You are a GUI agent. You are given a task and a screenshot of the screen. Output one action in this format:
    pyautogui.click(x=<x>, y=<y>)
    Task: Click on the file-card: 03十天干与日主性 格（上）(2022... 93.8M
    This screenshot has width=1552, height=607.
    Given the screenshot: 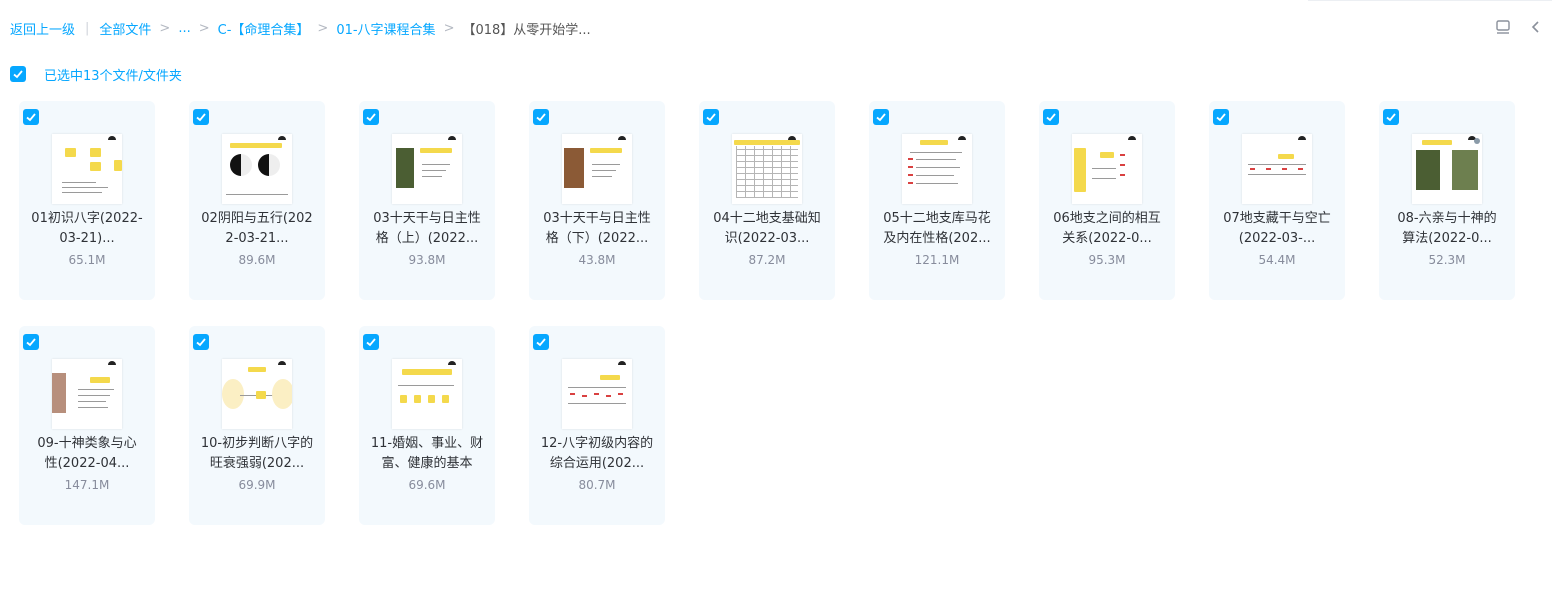 What is the action you would take?
    pyautogui.click(x=427, y=200)
    